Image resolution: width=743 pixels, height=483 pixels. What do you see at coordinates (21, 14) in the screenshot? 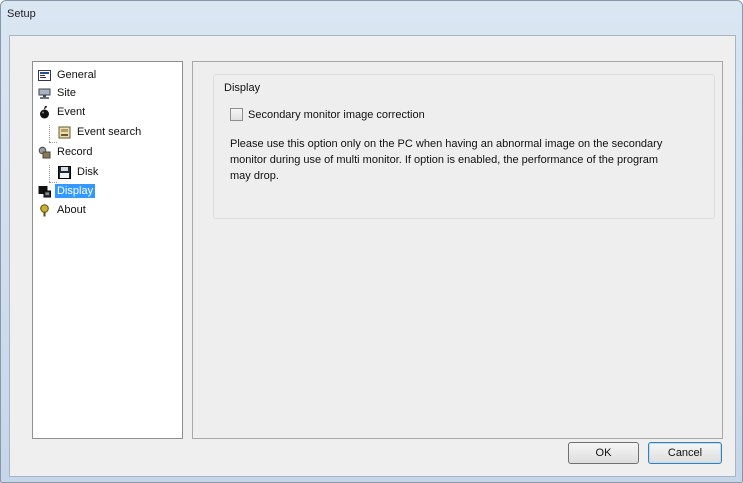
I see `window-title: Setup` at bounding box center [21, 14].